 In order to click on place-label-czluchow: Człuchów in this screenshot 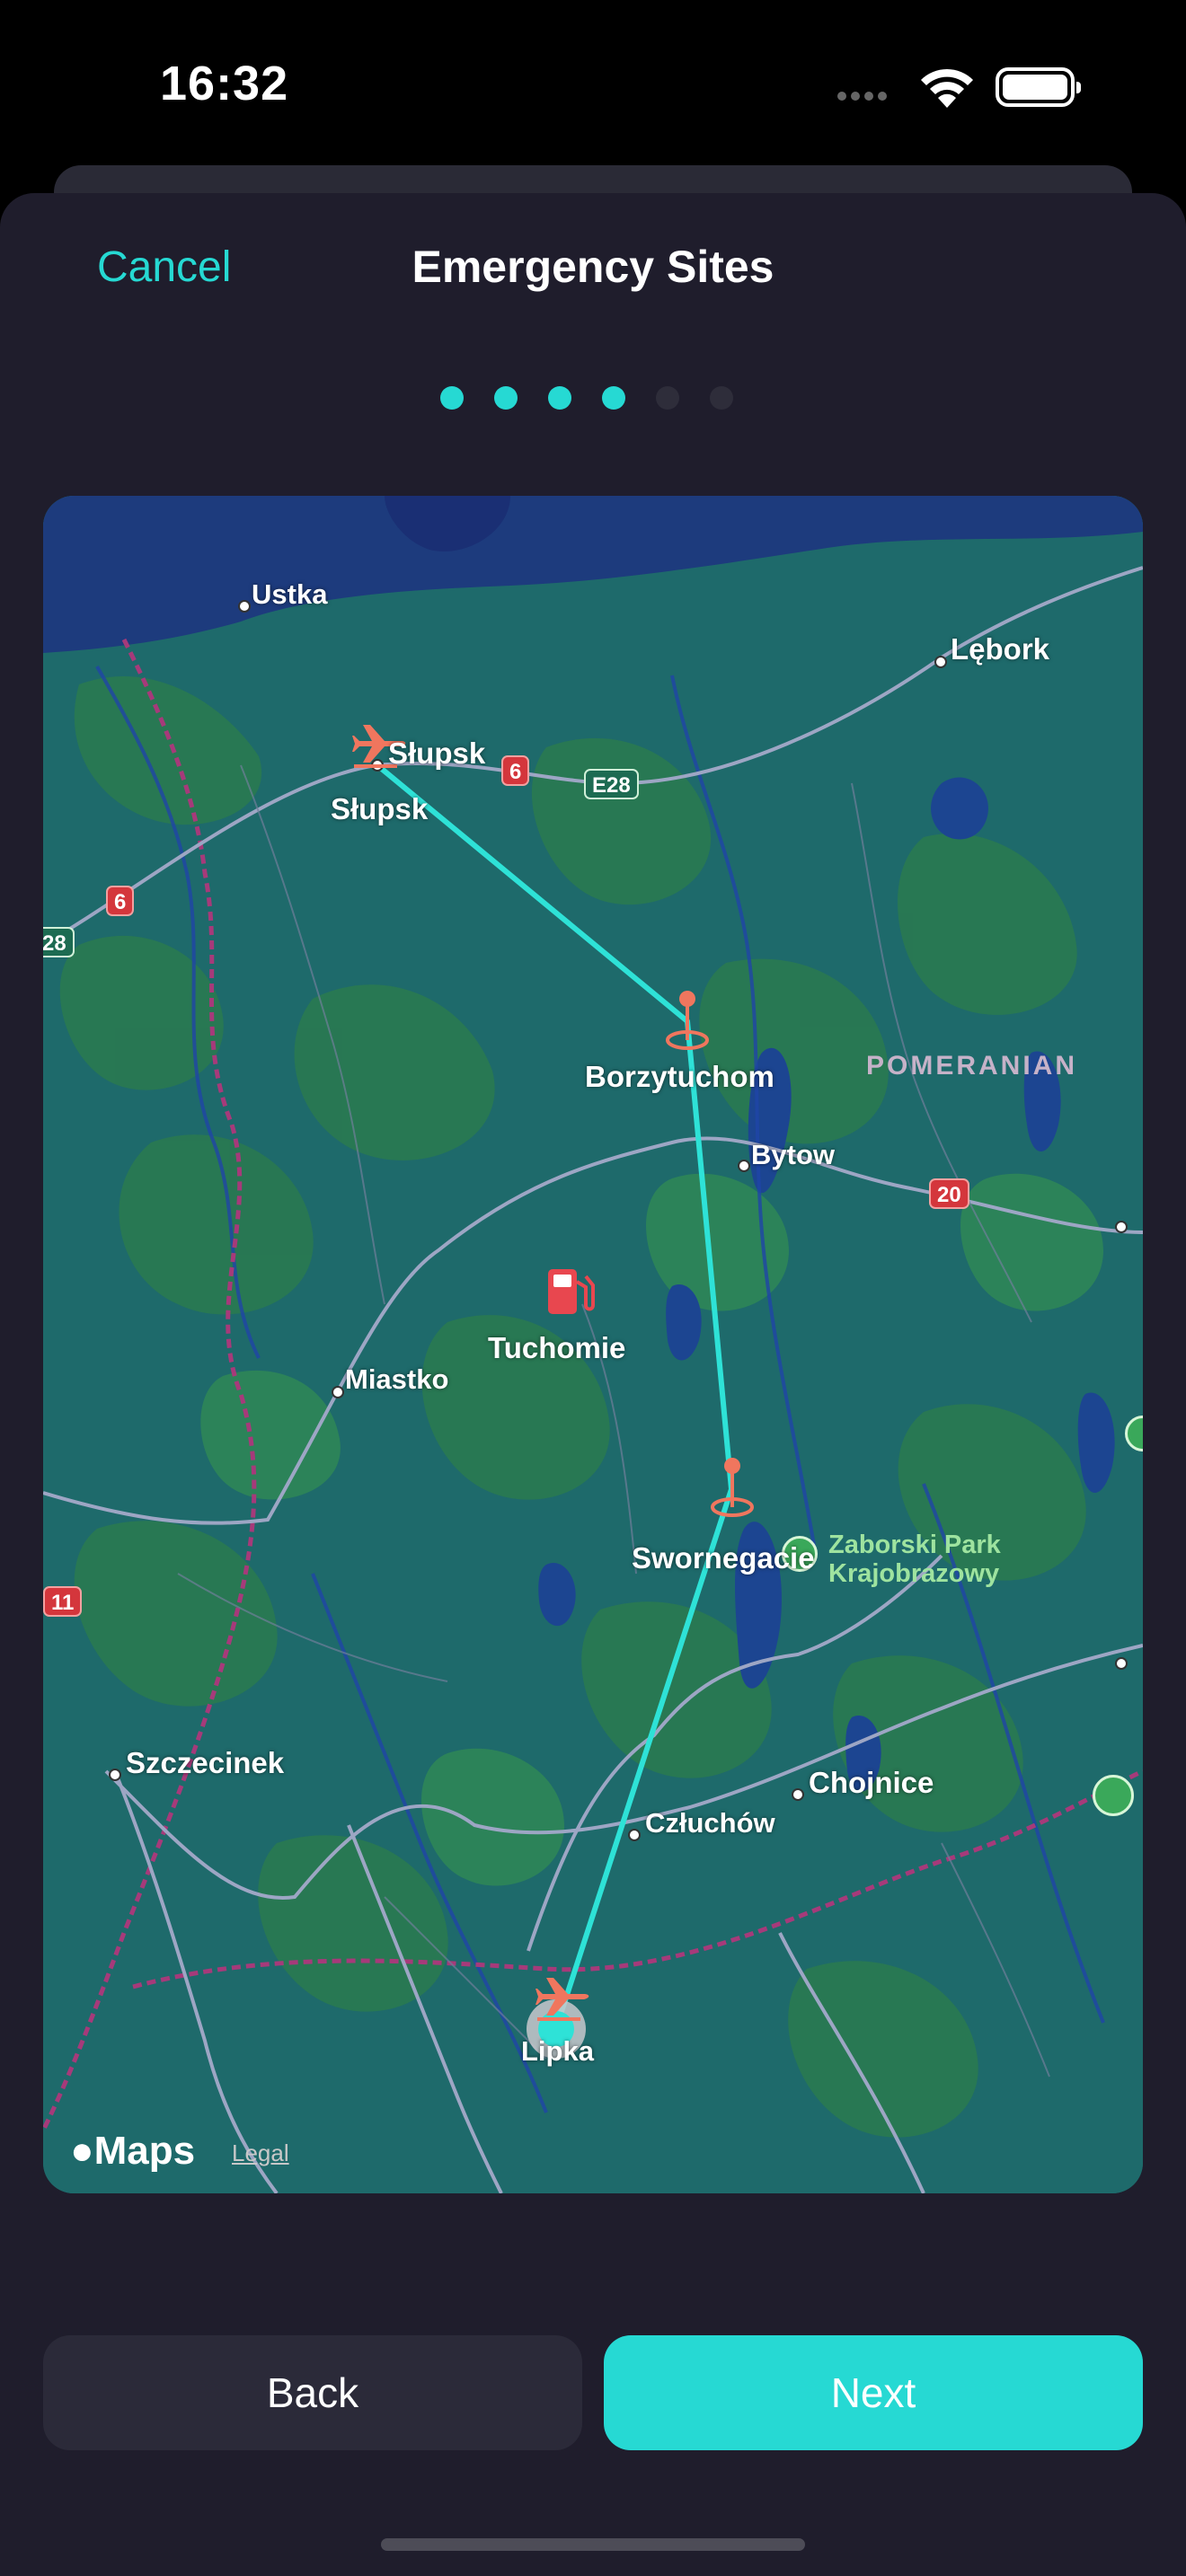, I will do `click(710, 1823)`.